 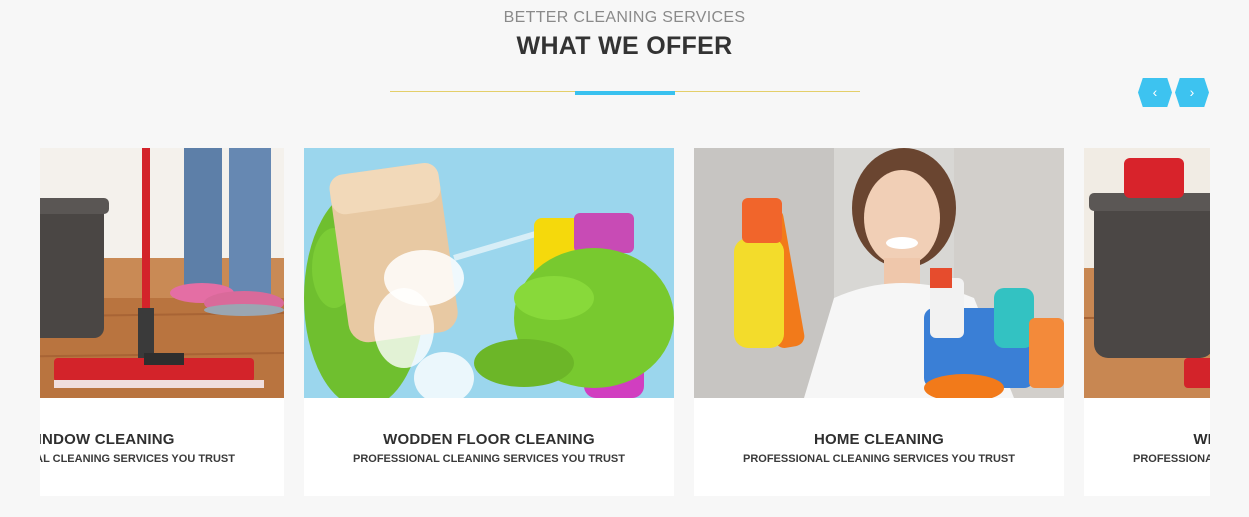 I want to click on mop-floor-photo, so click(x=162, y=273).